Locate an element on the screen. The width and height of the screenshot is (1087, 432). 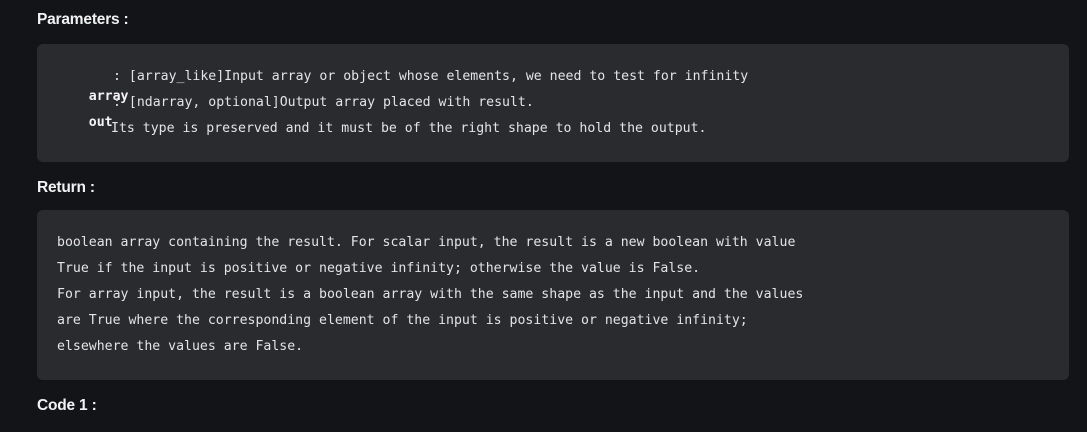
code1-heading: Code 1 : is located at coordinates (67, 405).